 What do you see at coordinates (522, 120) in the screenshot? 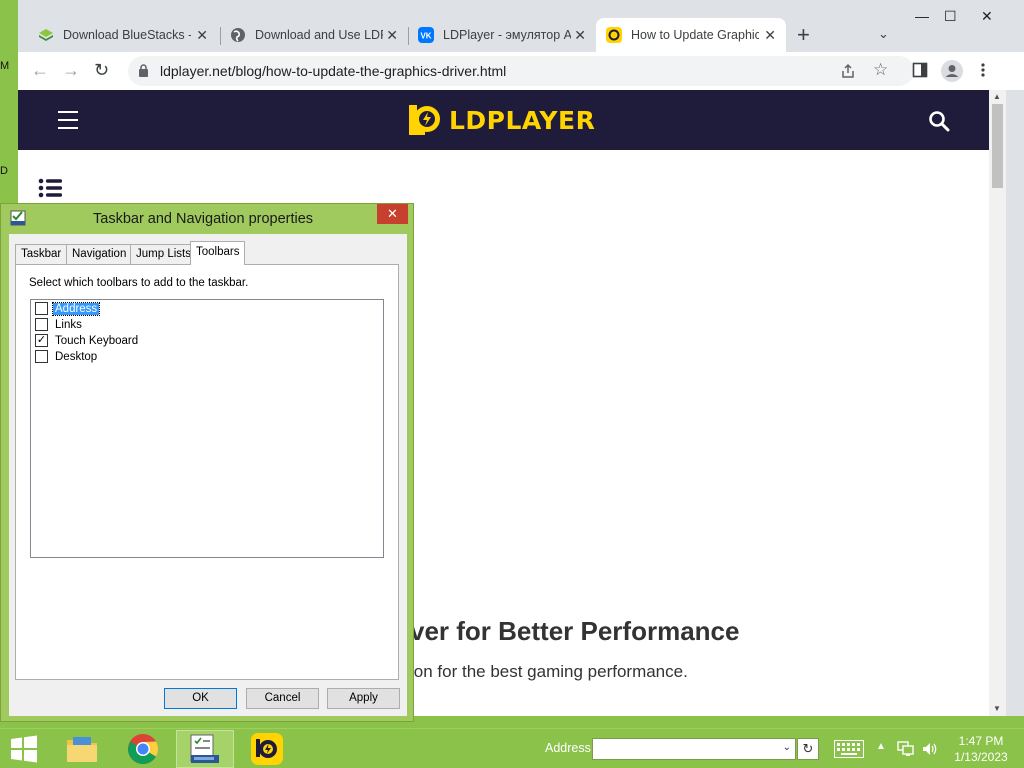
I see `logo-text: LDPLAYER` at bounding box center [522, 120].